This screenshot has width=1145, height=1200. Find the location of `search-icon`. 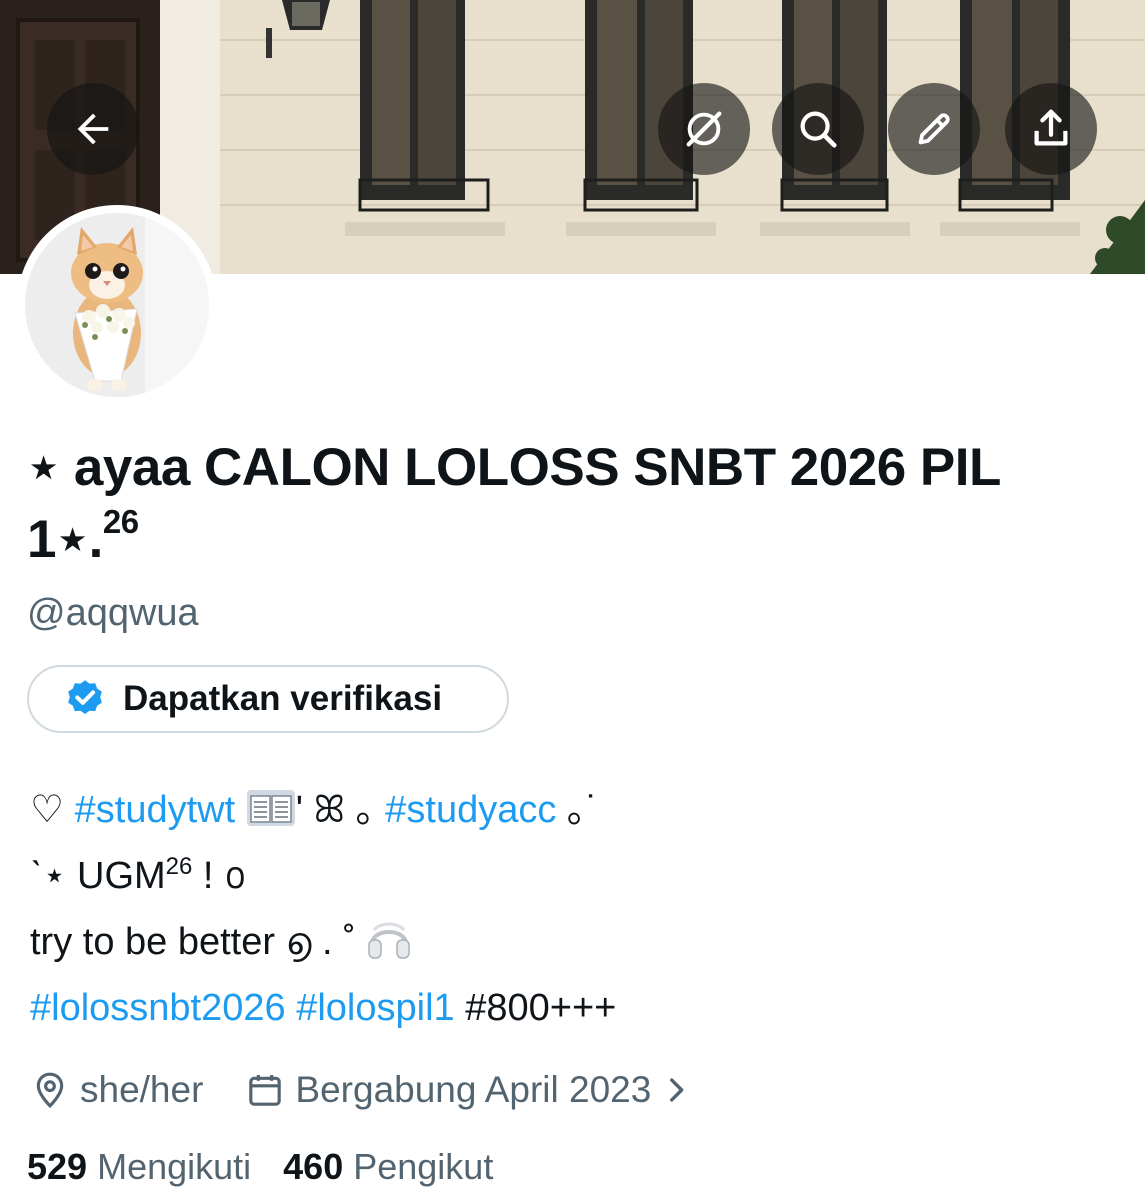

search-icon is located at coordinates (818, 129).